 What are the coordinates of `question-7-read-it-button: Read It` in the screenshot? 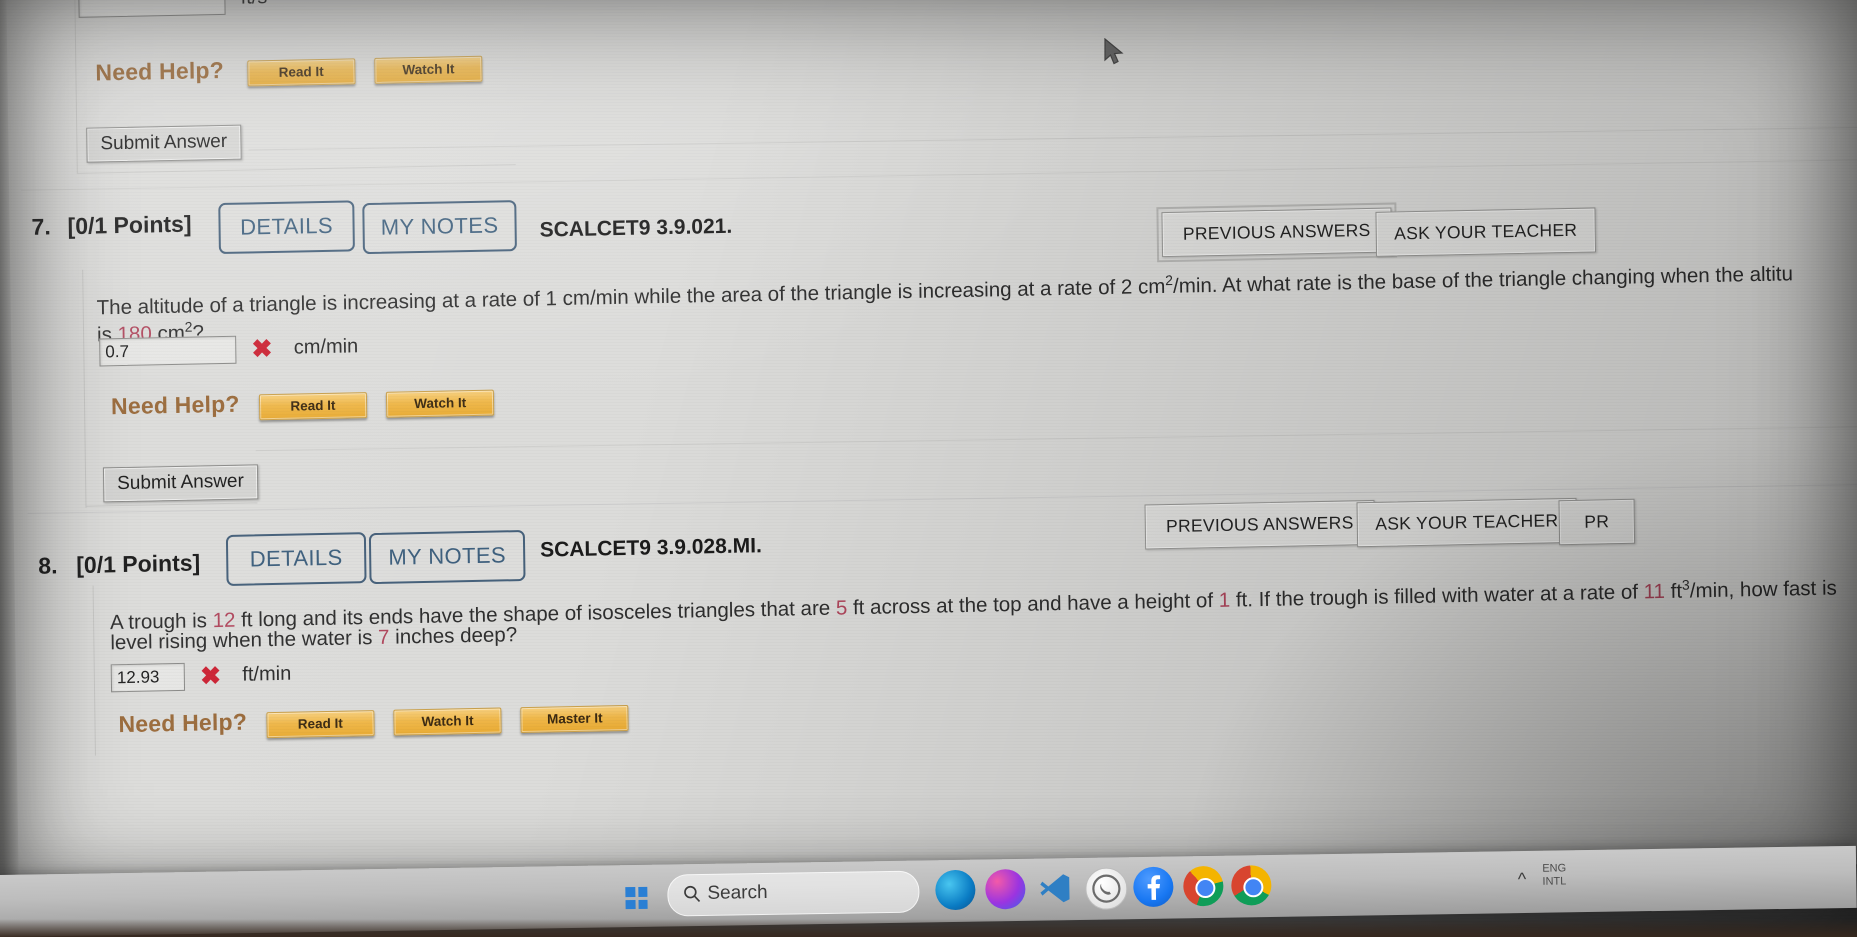 It's located at (313, 406).